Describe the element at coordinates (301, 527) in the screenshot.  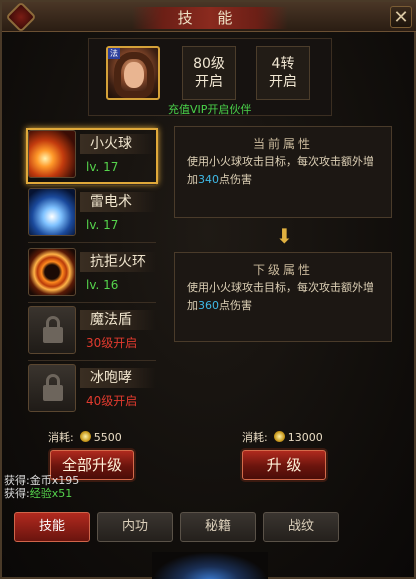
I see `tab-battle-pattern: 战纹` at that location.